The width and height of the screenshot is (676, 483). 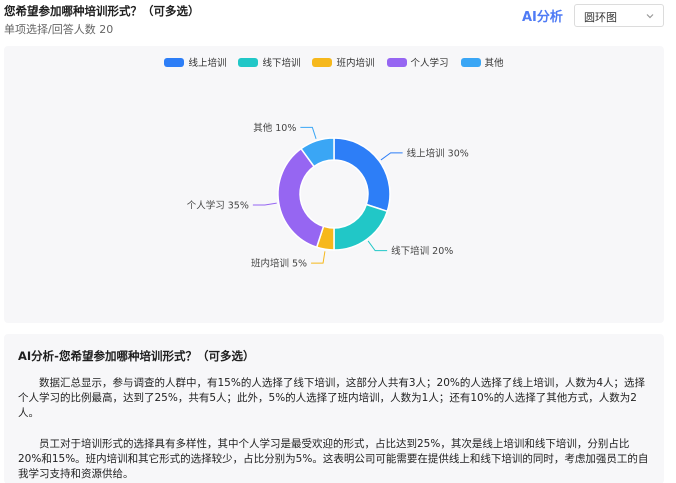 I want to click on donut-chart: 线上培训 30% 线下培训 20% 班内培训 5% 个人学习 35% 其他 10%, so click(x=328, y=196).